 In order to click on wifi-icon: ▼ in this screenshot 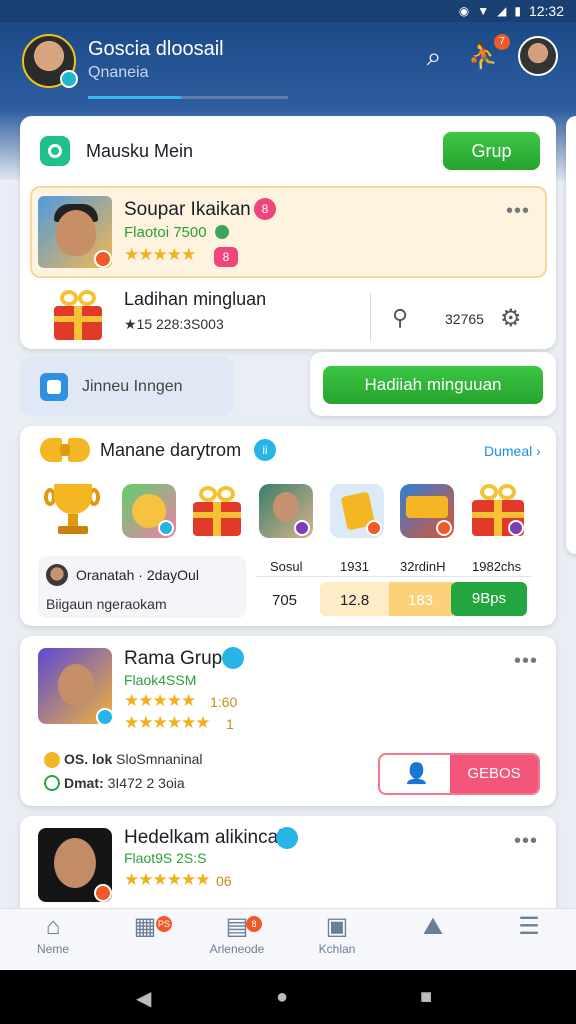, I will do `click(483, 11)`.